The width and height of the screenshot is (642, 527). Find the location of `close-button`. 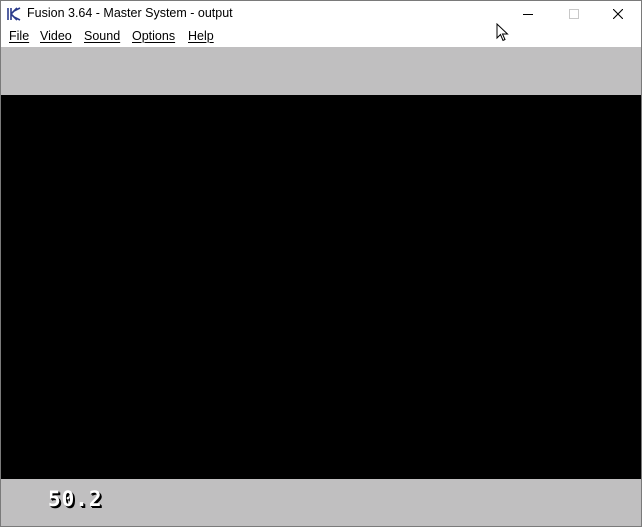

close-button is located at coordinates (618, 14).